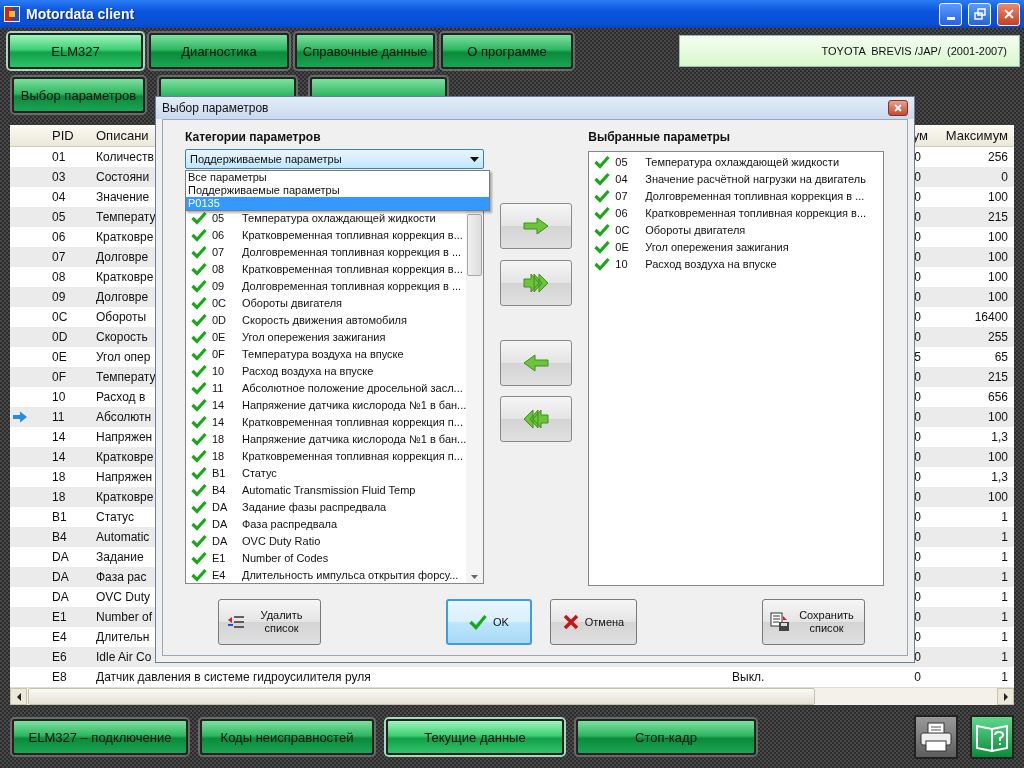  What do you see at coordinates (59, 617) in the screenshot?
I see `table-cell: E1` at bounding box center [59, 617].